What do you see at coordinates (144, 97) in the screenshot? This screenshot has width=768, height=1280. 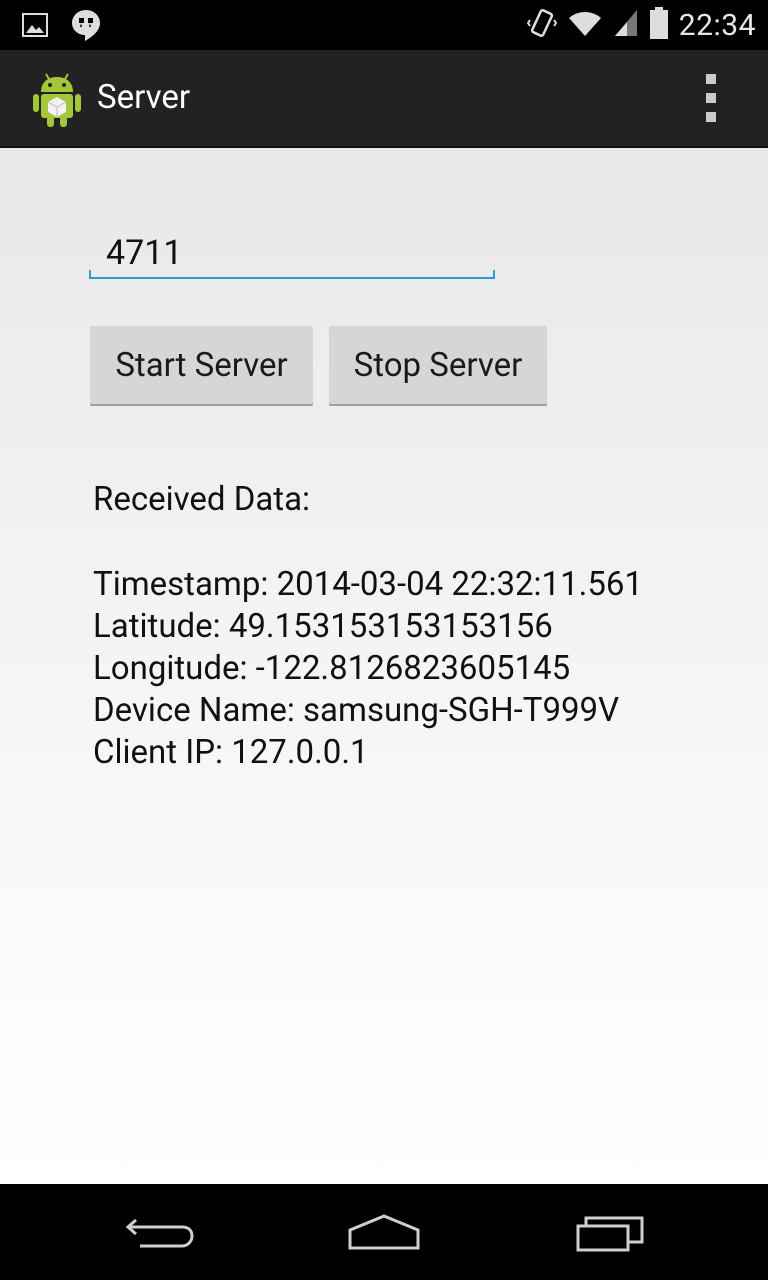 I see `app-title: Server` at bounding box center [144, 97].